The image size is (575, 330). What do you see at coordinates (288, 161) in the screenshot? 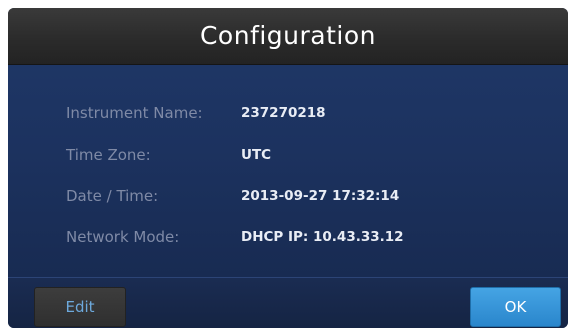
I see `row-time-zone: Time Zone: UTC` at bounding box center [288, 161].